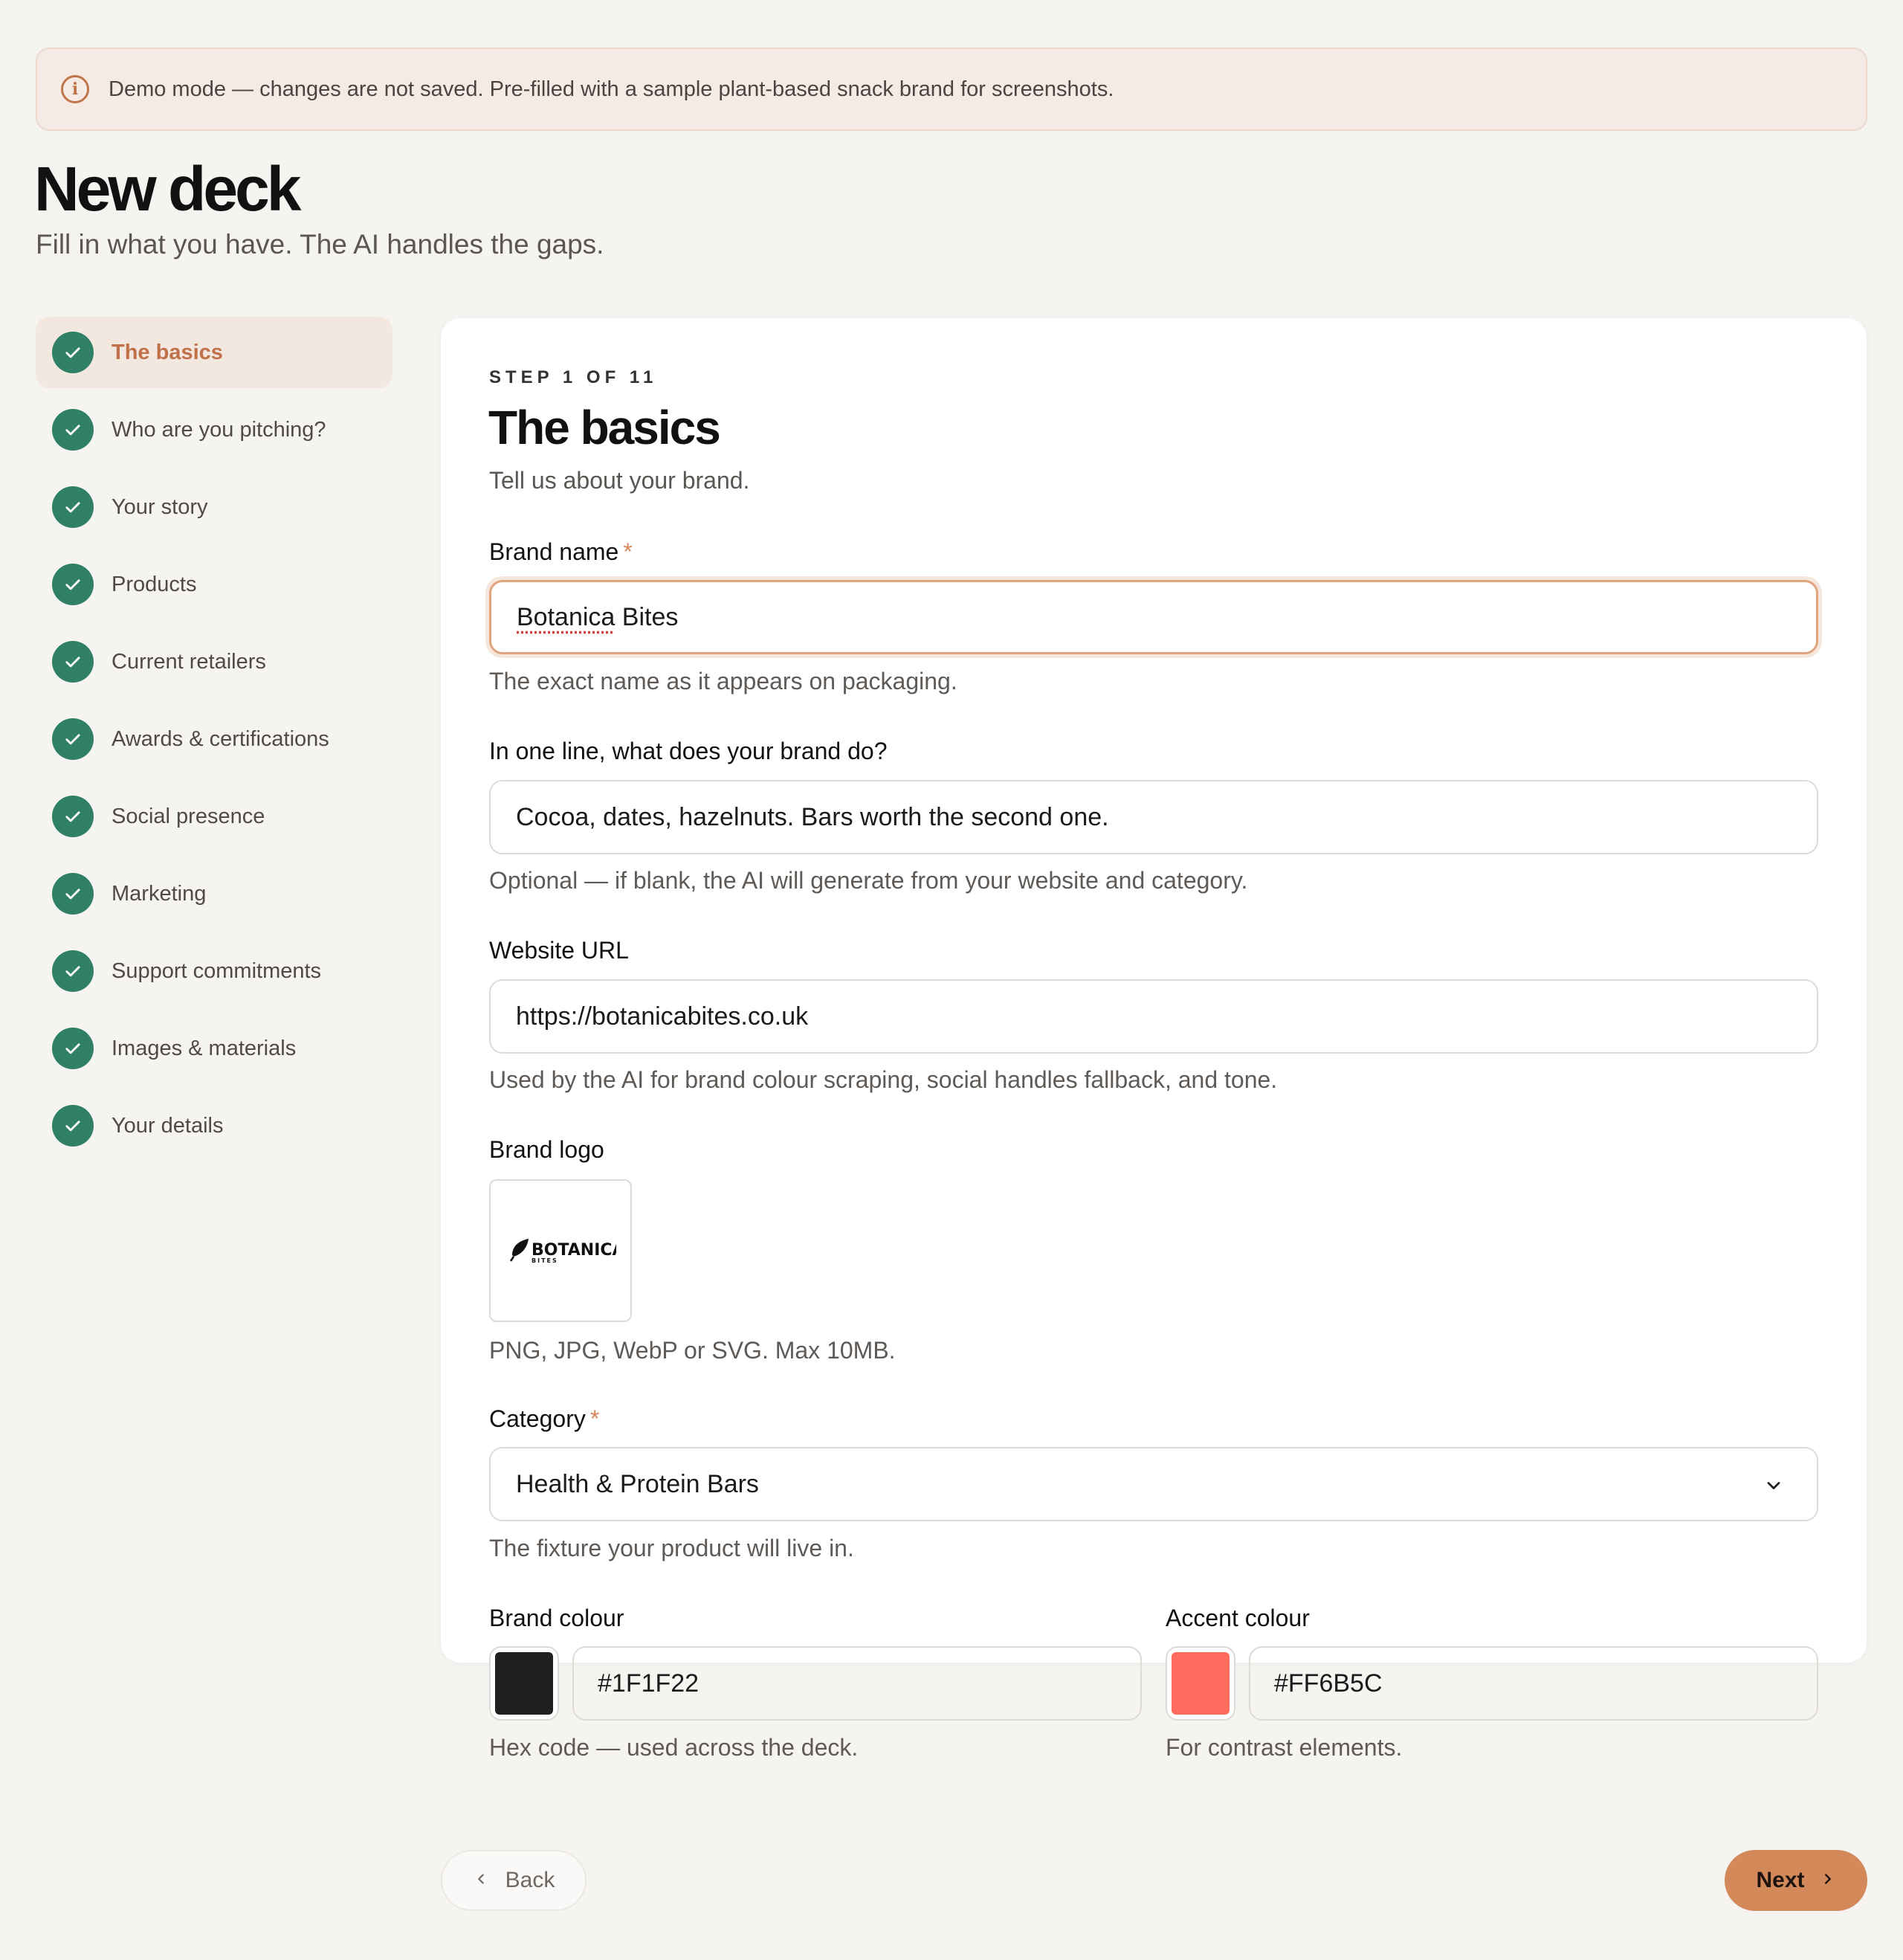 This screenshot has height=1960, width=1903. Describe the element at coordinates (75, 89) in the screenshot. I see `info-icon: i` at that location.